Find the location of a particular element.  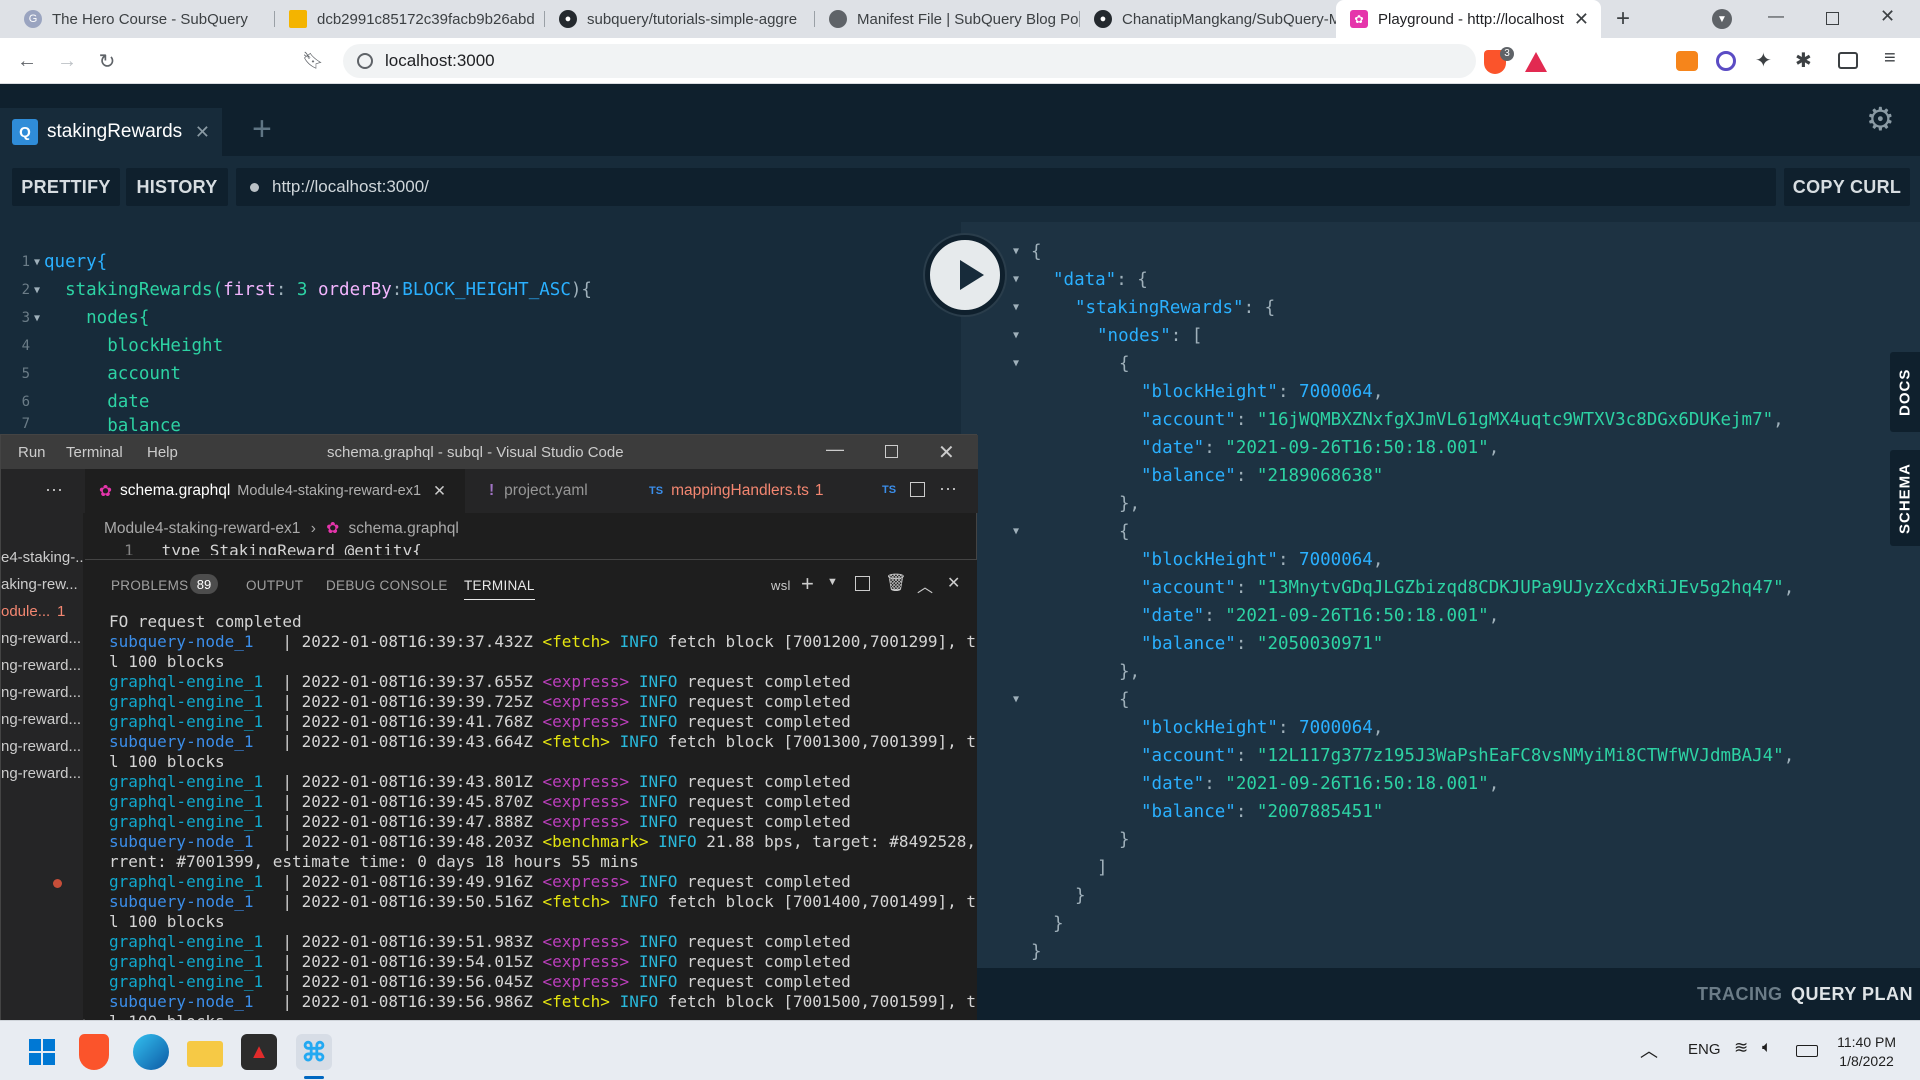

show-hidden-icons: ︿ is located at coordinates (1649, 1050).